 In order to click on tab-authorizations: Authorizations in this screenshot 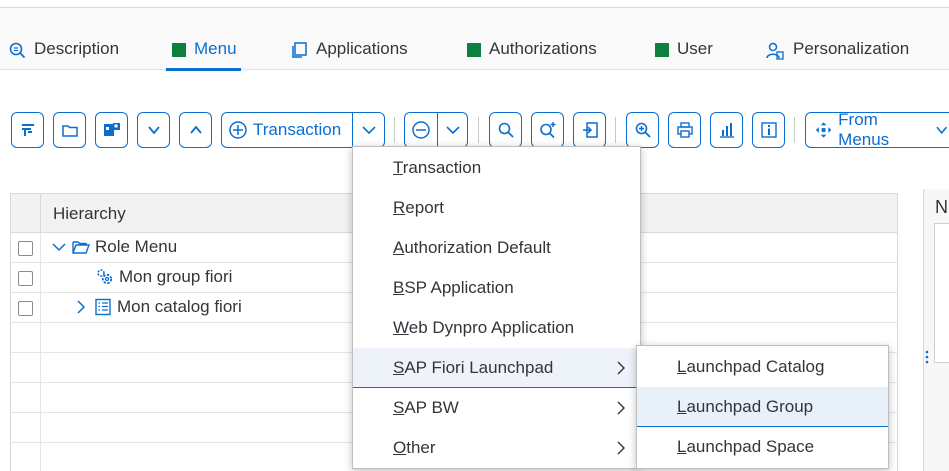, I will do `click(532, 54)`.